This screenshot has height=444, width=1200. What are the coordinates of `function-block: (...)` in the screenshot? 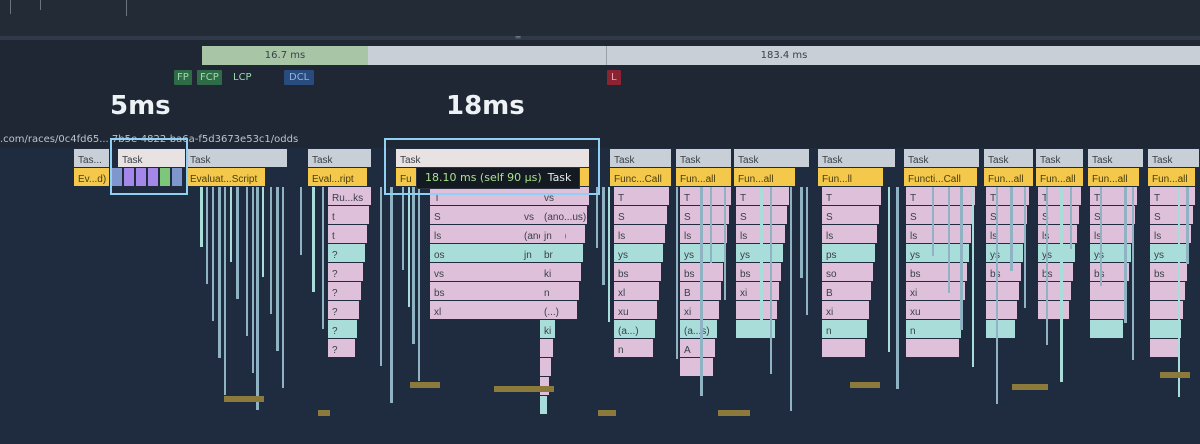 It's located at (549, 310).